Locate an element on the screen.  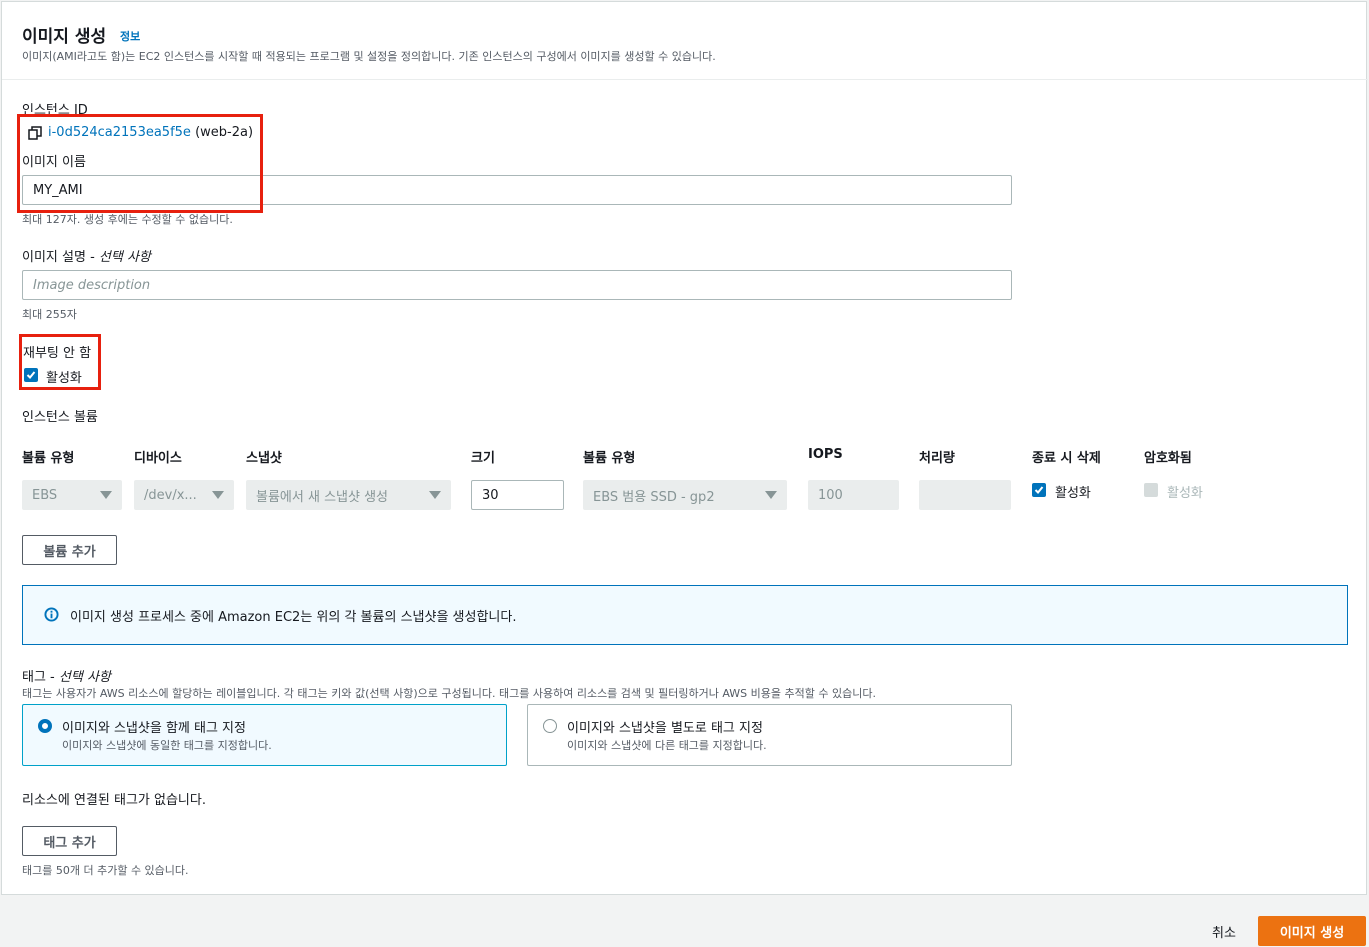
ebs-type-select: EBS 범용 SSD - gp2 is located at coordinates (685, 495).